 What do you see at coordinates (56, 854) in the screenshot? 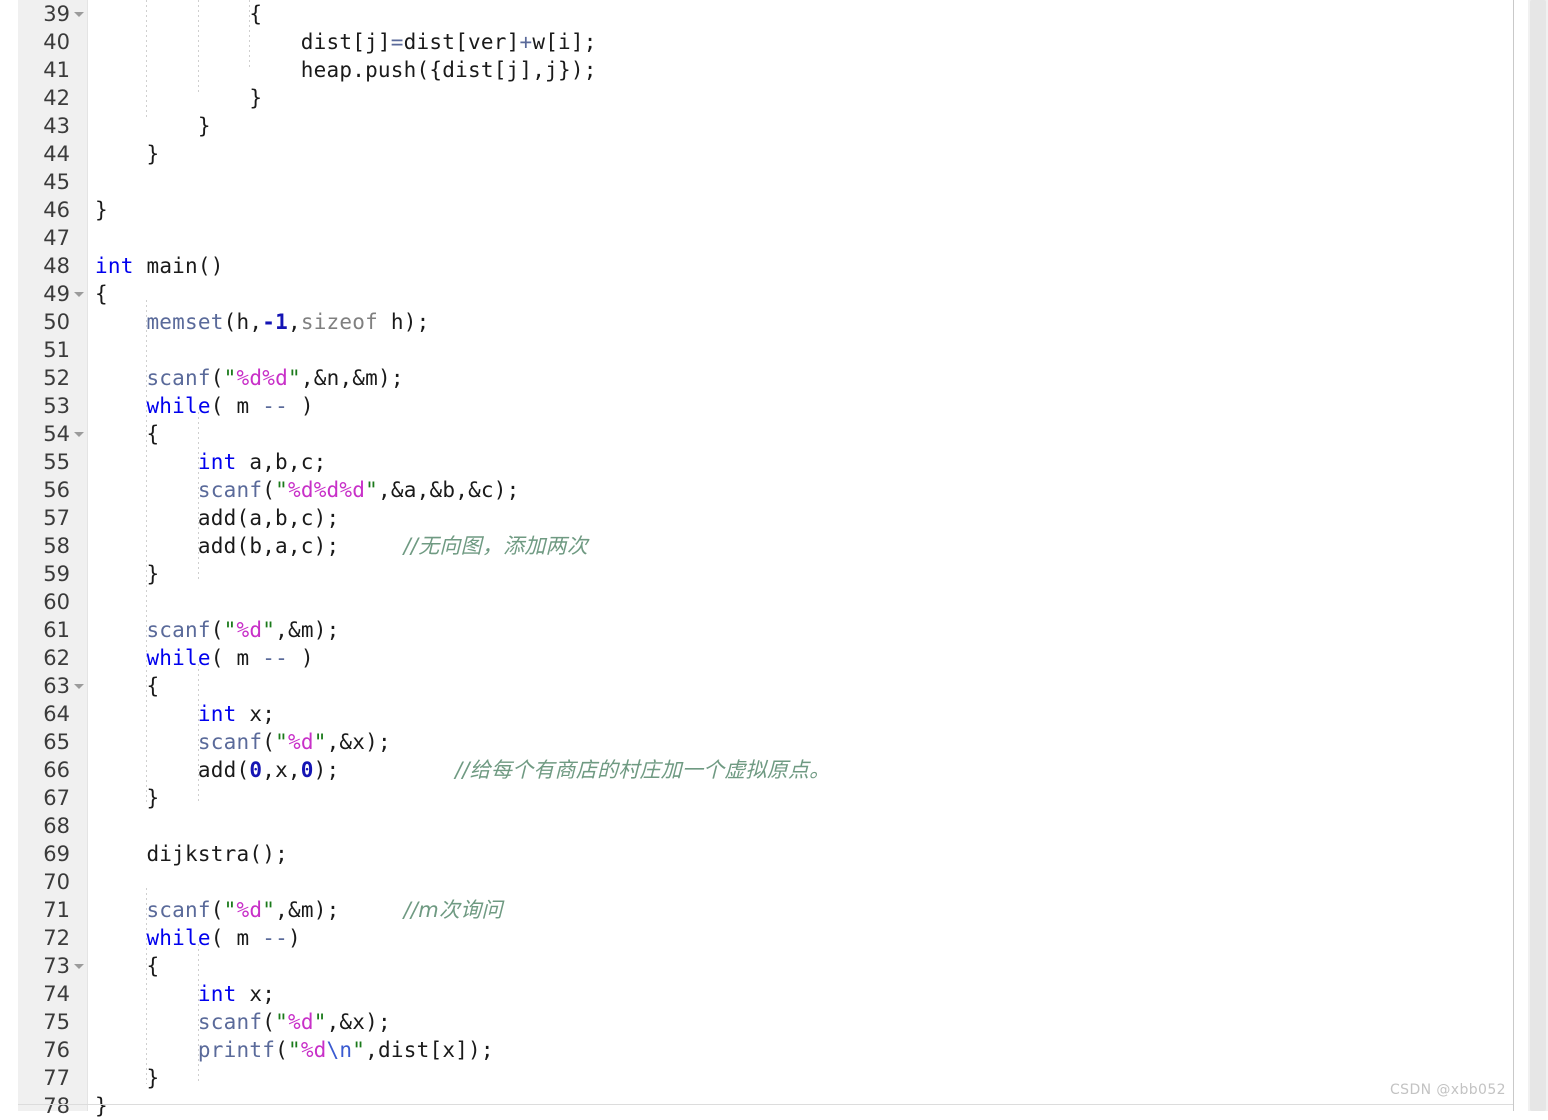
I see `line-number: 69` at bounding box center [56, 854].